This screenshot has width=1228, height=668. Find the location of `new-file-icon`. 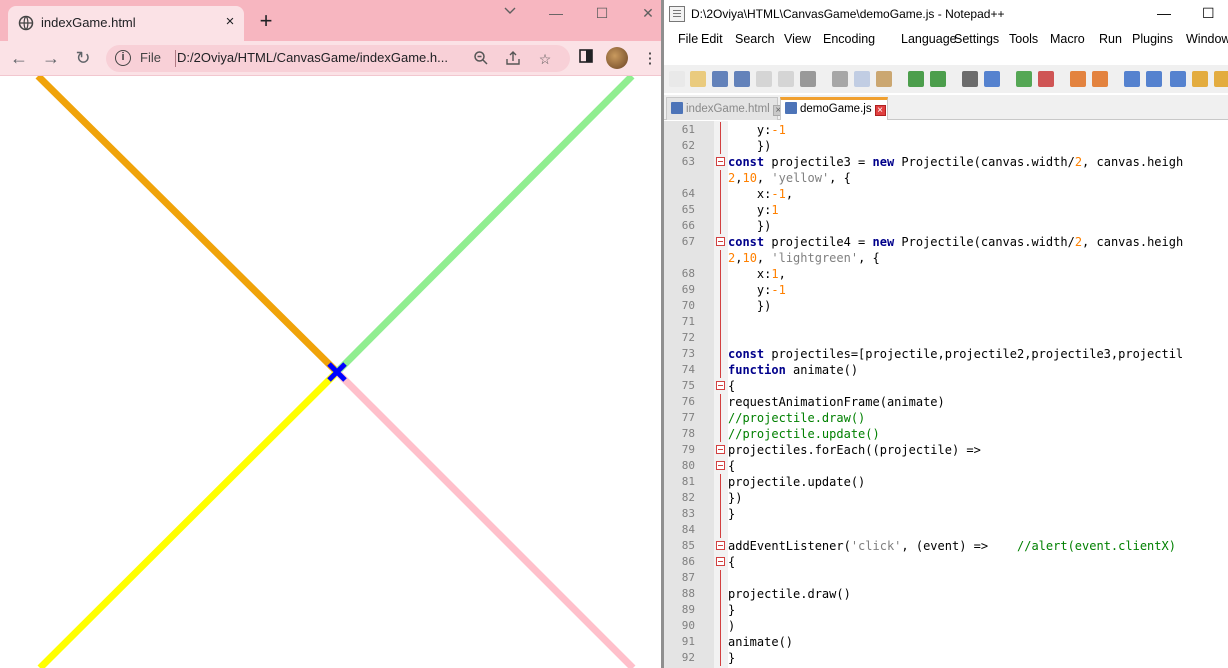

new-file-icon is located at coordinates (677, 79).